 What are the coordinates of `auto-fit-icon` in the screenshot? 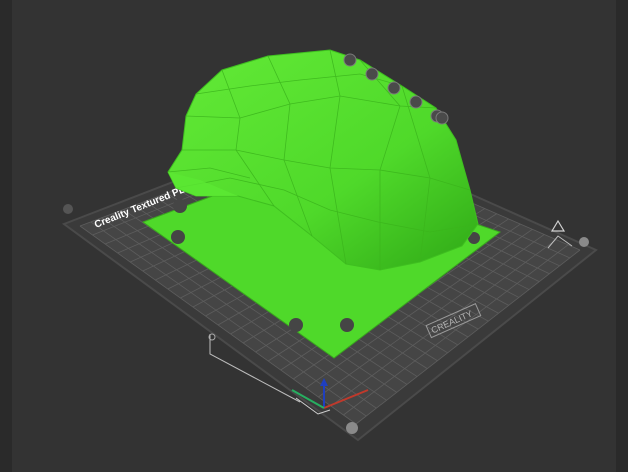 It's located at (416, 102).